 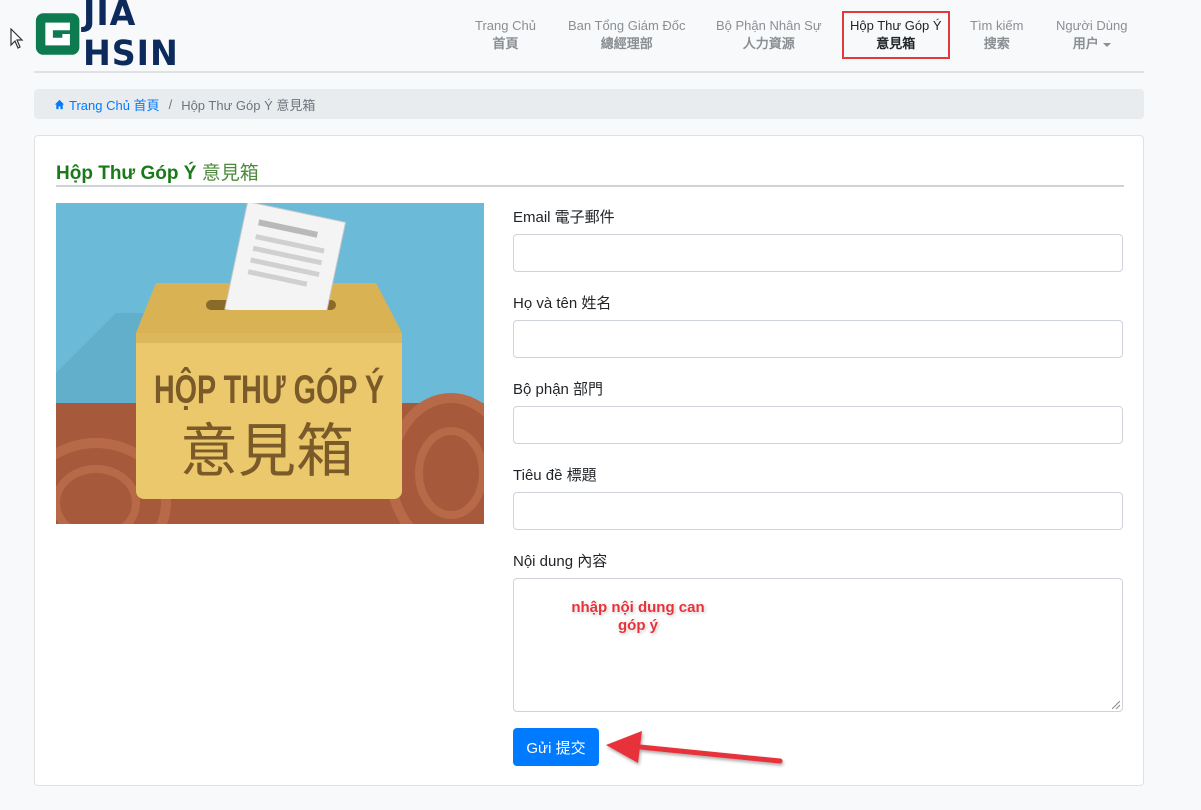 What do you see at coordinates (627, 35) in the screenshot?
I see `nav-item-general-director: Ban Tổng Giám Đốc 總經理部` at bounding box center [627, 35].